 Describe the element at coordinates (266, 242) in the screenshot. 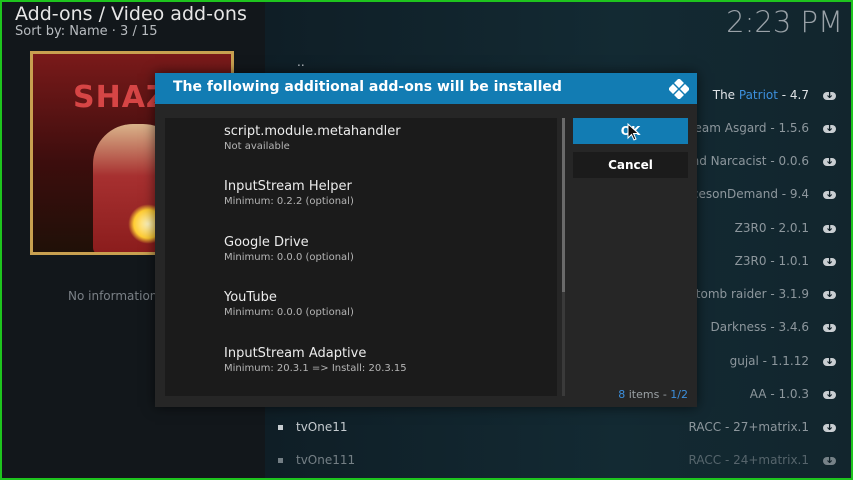

I see `dependency-name: Google Drive` at that location.